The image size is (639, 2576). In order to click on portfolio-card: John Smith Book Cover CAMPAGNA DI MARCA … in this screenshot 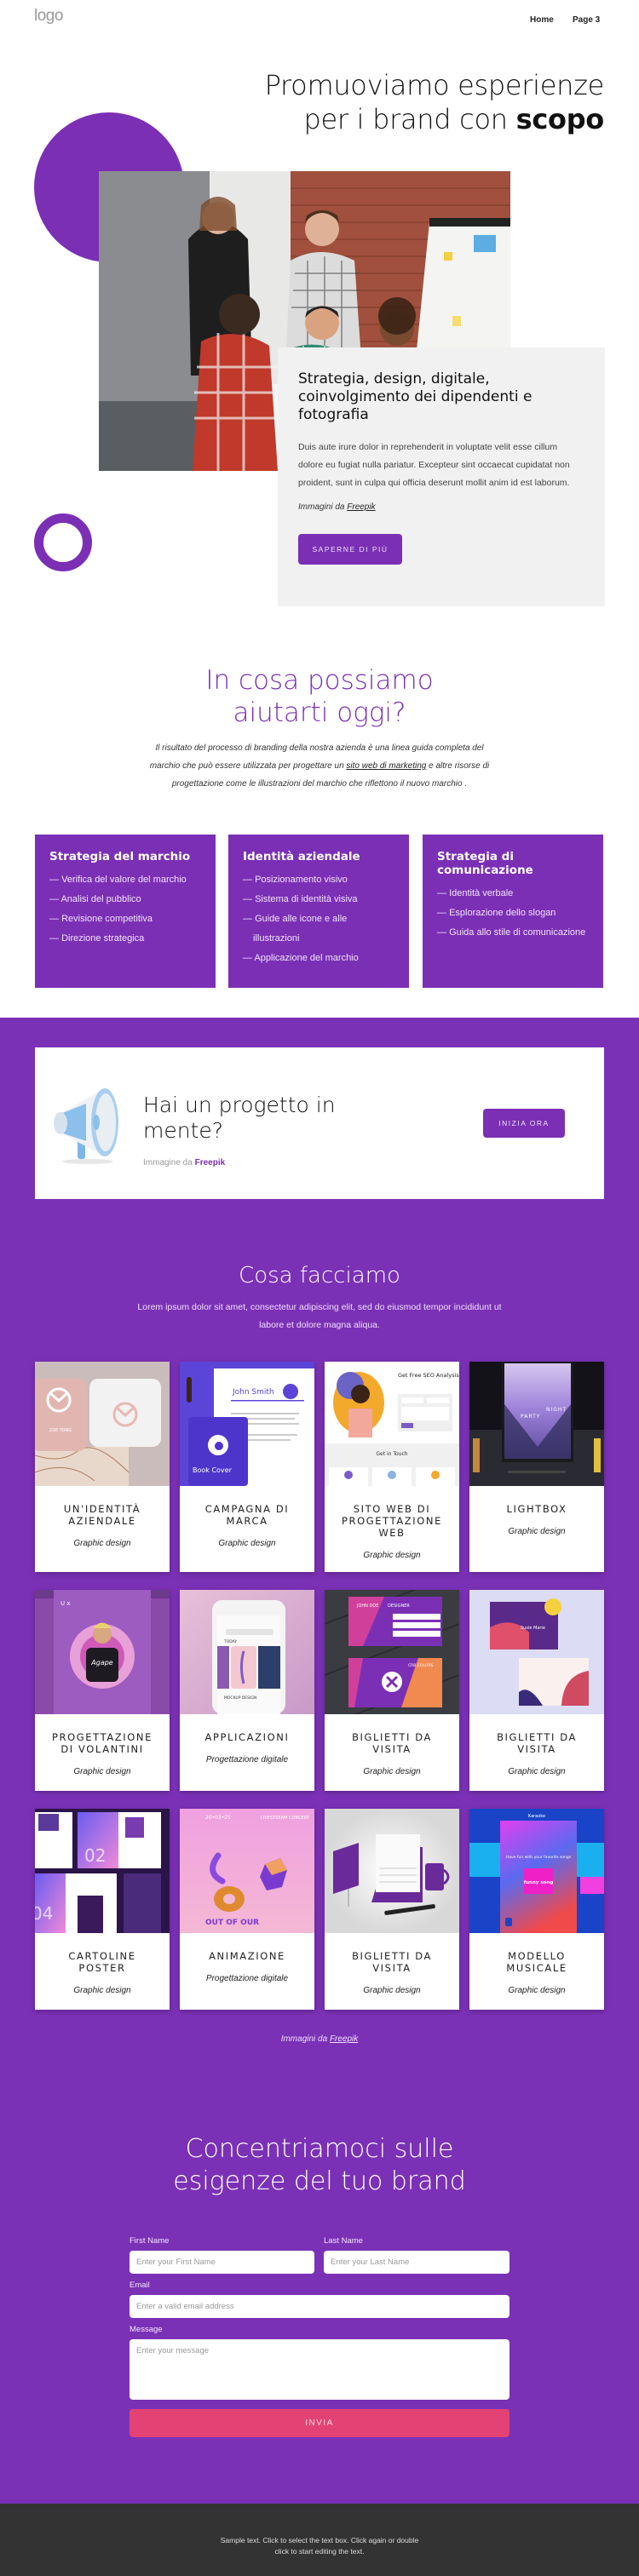, I will do `click(247, 1467)`.